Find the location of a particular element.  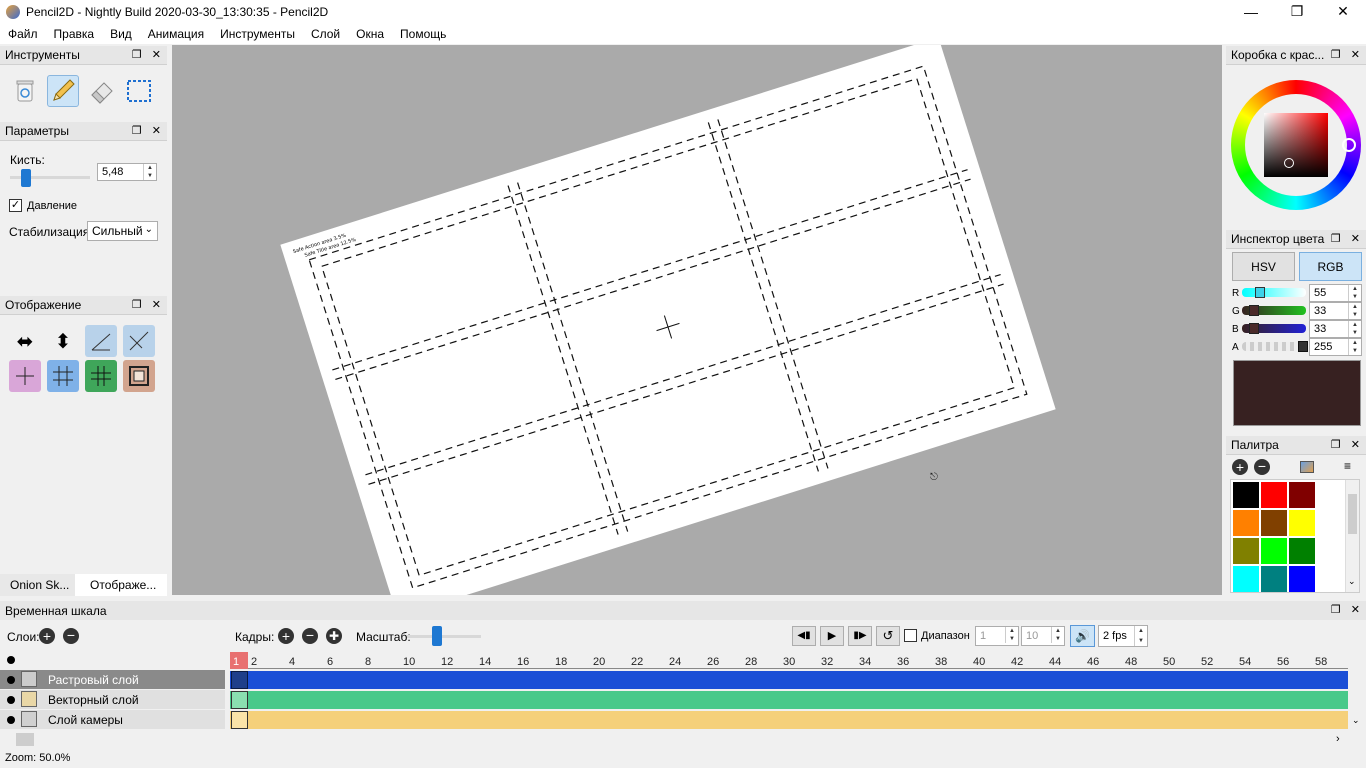

range-checkbox is located at coordinates (910, 635).